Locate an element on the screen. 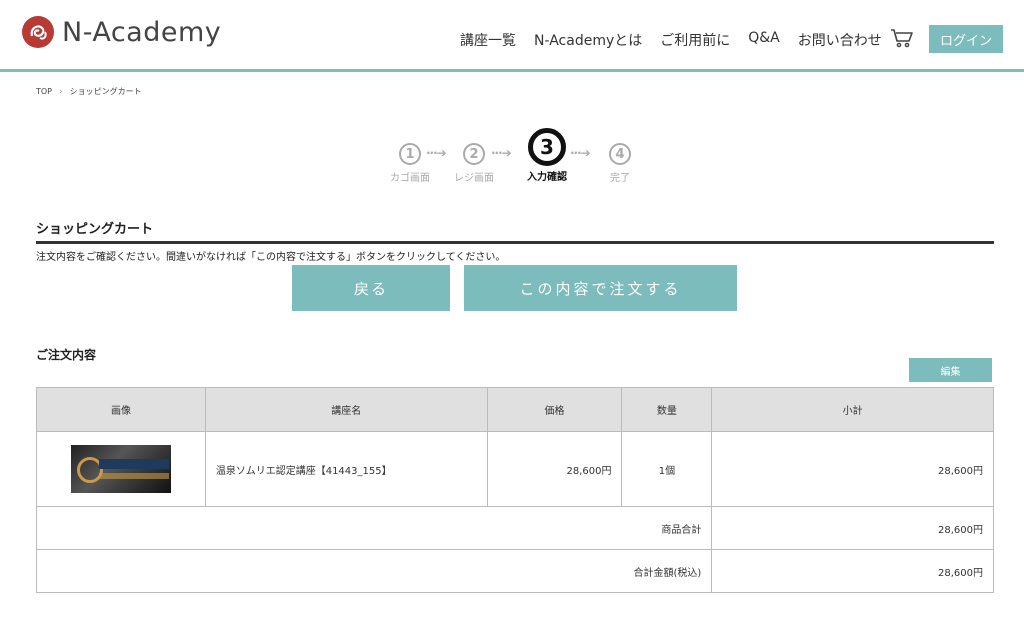 The height and width of the screenshot is (628, 1024). column-header-image: 画像 is located at coordinates (121, 409).